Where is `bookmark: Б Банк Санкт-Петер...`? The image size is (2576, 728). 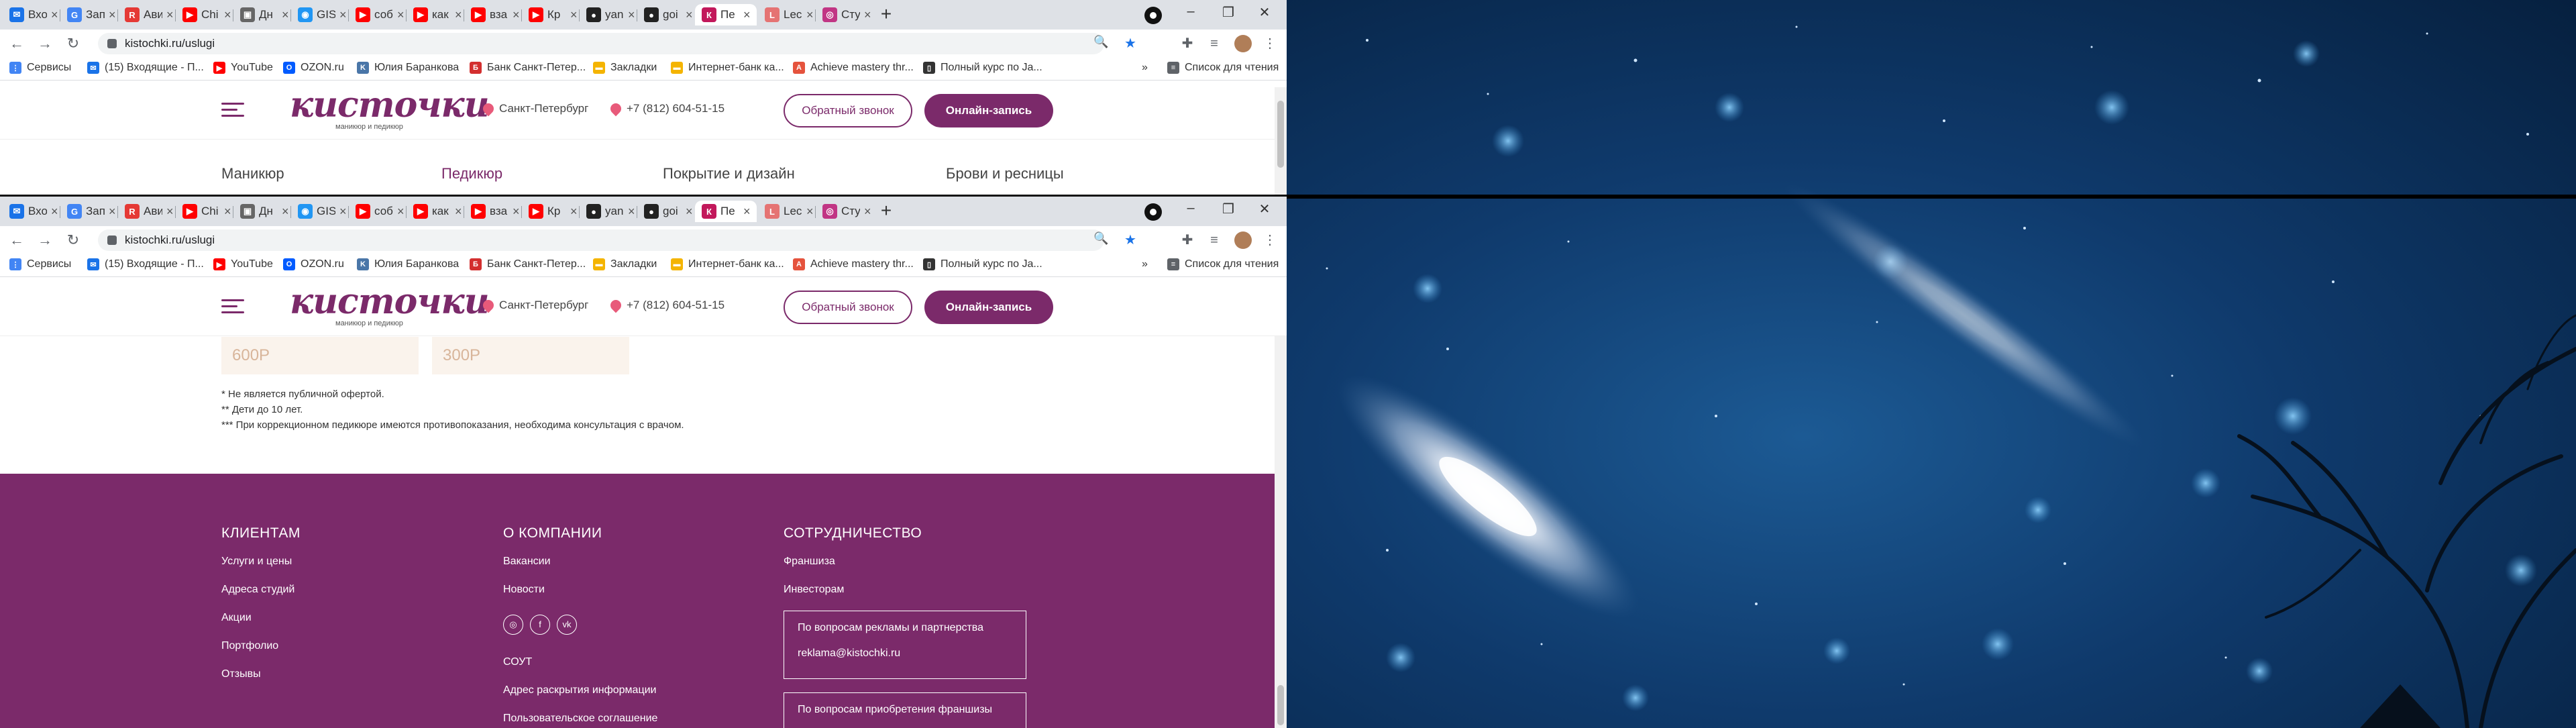
bookmark: Б Банк Санкт-Петер... is located at coordinates (528, 264).